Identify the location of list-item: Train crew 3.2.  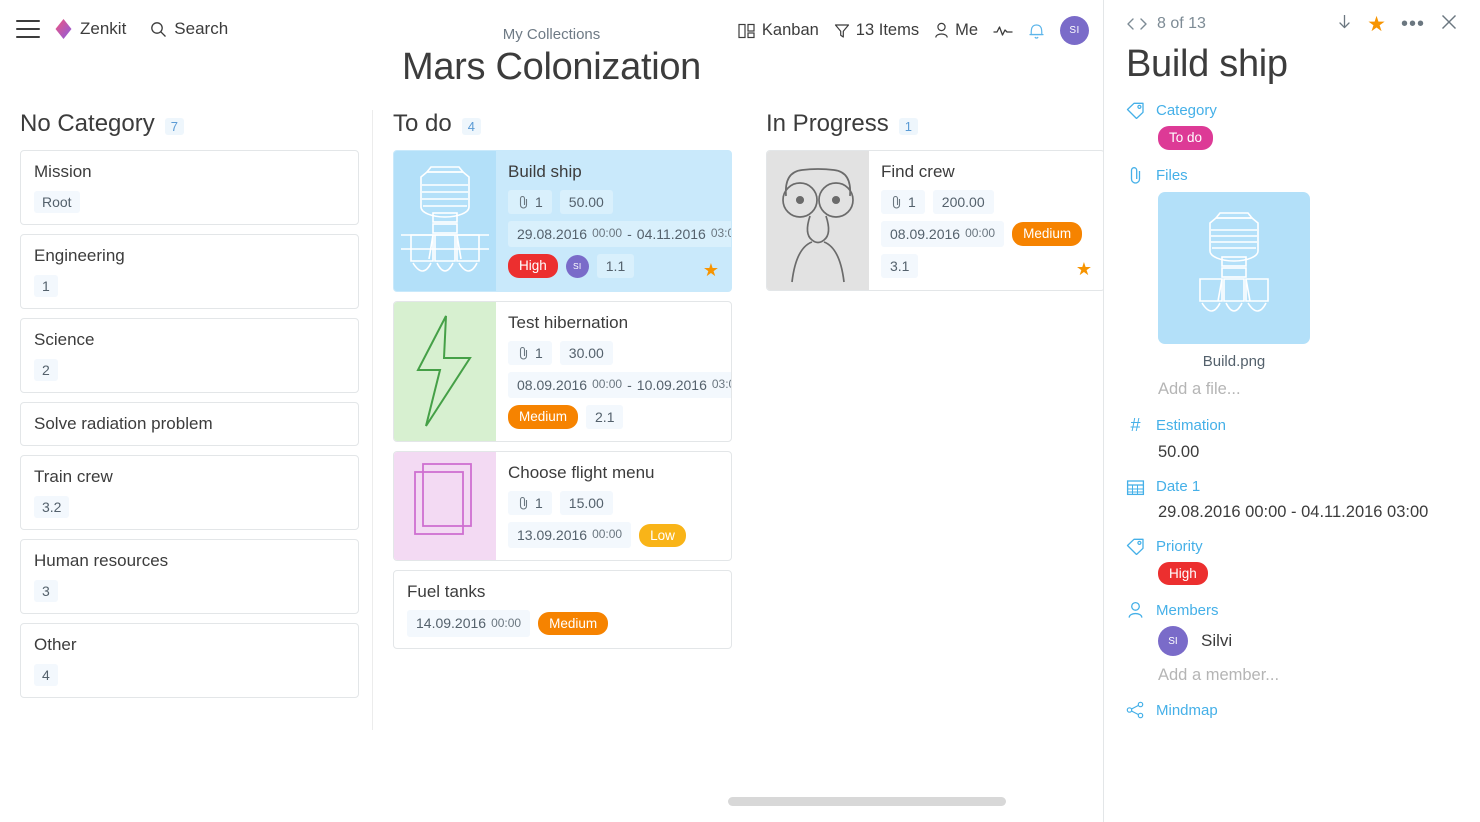
(189, 492).